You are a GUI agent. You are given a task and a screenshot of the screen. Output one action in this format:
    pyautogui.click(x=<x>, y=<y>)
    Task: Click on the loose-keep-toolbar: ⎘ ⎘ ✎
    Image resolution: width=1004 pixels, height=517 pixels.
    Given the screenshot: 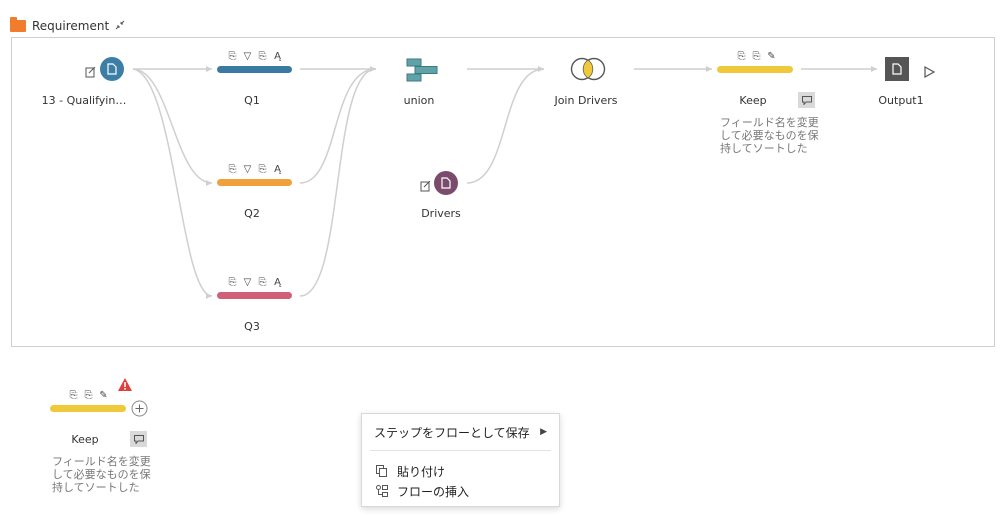 What is the action you would take?
    pyautogui.click(x=88, y=395)
    